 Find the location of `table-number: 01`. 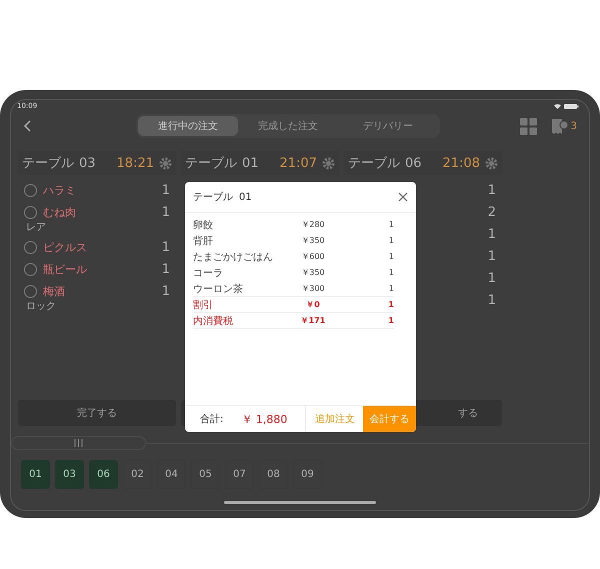

table-number: 01 is located at coordinates (250, 163).